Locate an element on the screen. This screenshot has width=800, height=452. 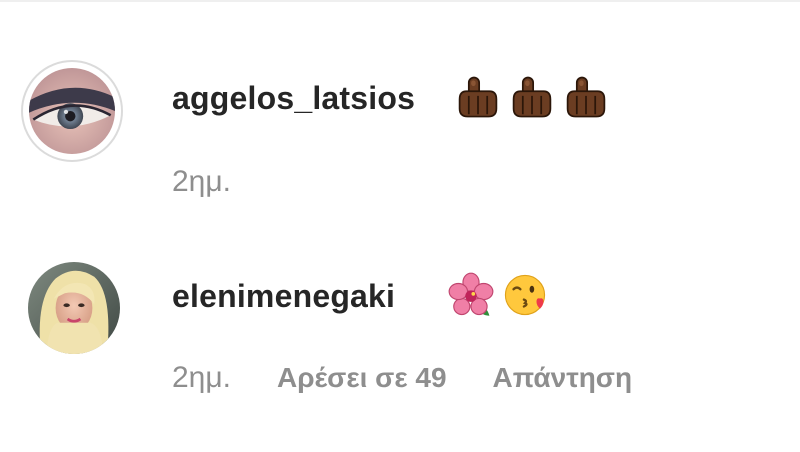
comment-meta: 2ημ. is located at coordinates (201, 182).